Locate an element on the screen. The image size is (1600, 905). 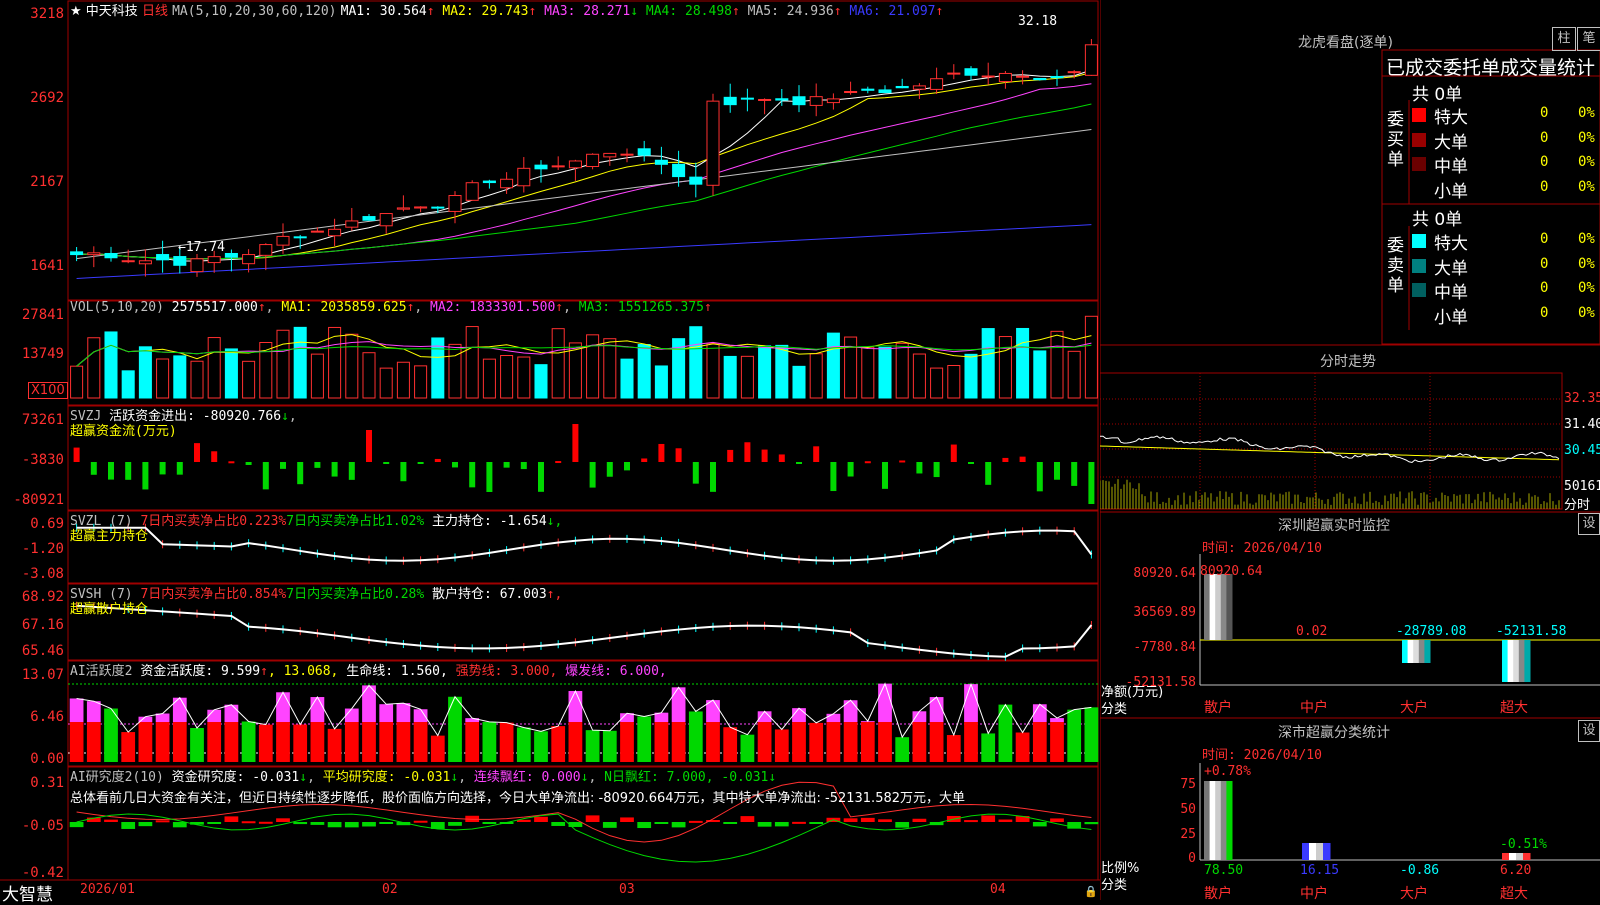
ai1-text1: 资金活跃度: 9.599 is located at coordinates (200, 671).